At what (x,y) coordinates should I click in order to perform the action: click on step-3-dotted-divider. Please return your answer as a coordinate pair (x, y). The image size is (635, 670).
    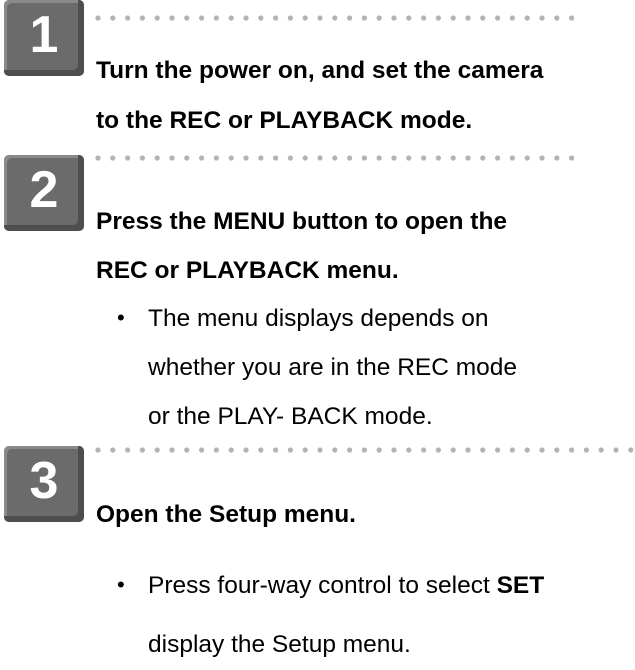
    Looking at the image, I should click on (364, 450).